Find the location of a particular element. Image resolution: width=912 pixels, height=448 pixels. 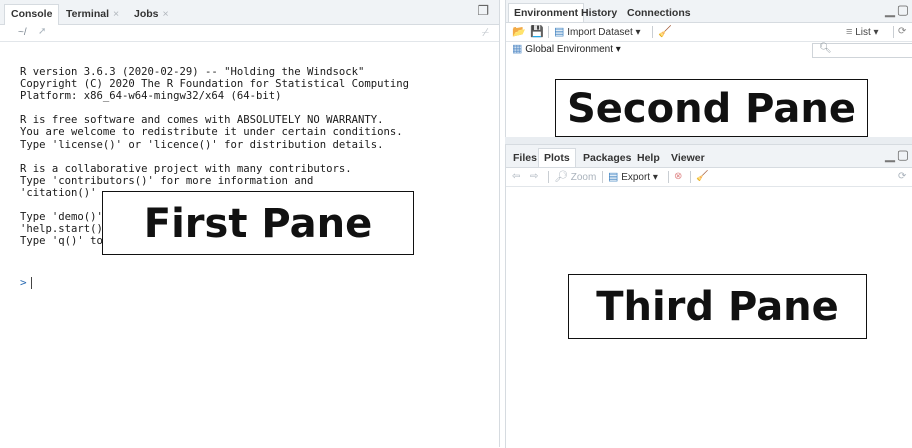

third-pane-label: Third Pane is located at coordinates (717, 306).